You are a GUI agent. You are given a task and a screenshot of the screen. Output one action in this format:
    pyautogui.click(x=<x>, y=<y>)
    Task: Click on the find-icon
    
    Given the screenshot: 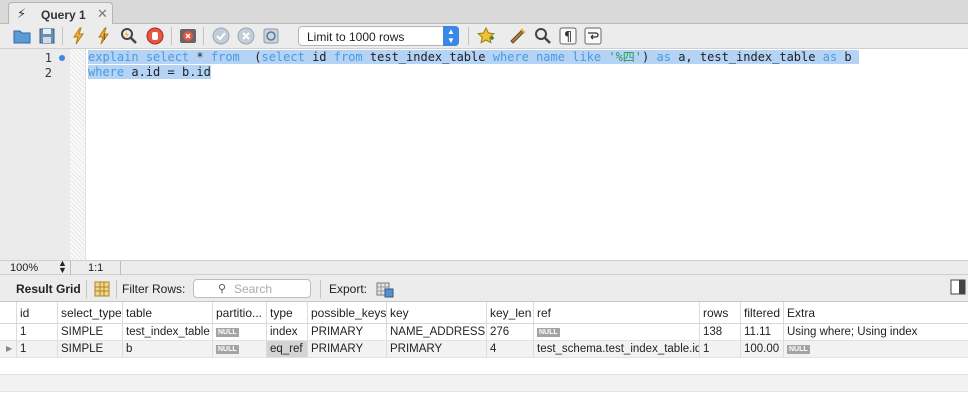 What is the action you would take?
    pyautogui.click(x=543, y=36)
    